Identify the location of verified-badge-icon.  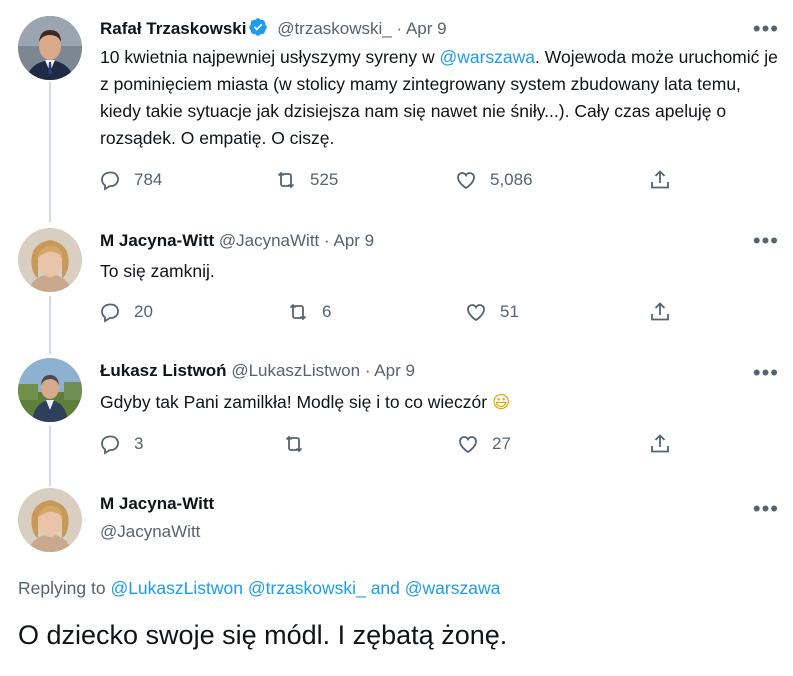
(258, 29).